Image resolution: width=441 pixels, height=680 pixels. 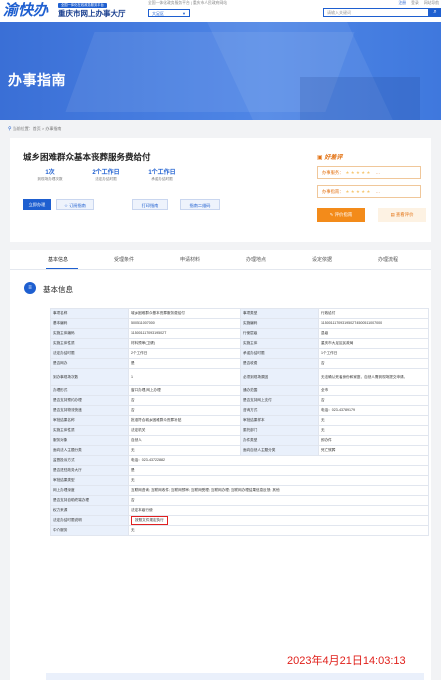 I want to click on field-label: 服务对象, so click(x=89, y=440).